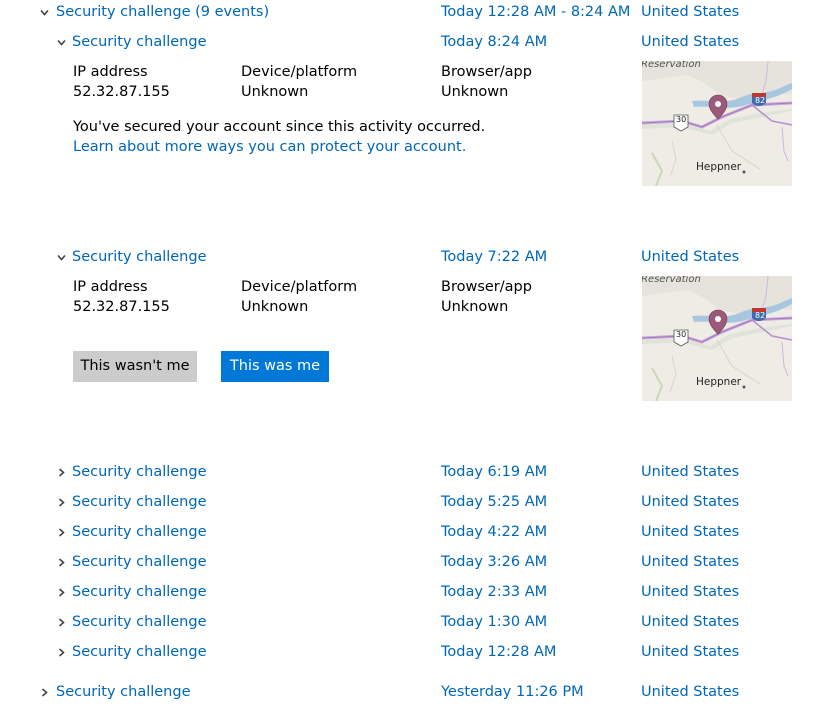 Image resolution: width=819 pixels, height=711 pixels. I want to click on this-wasnt-me-button: This wasn't me, so click(135, 366).